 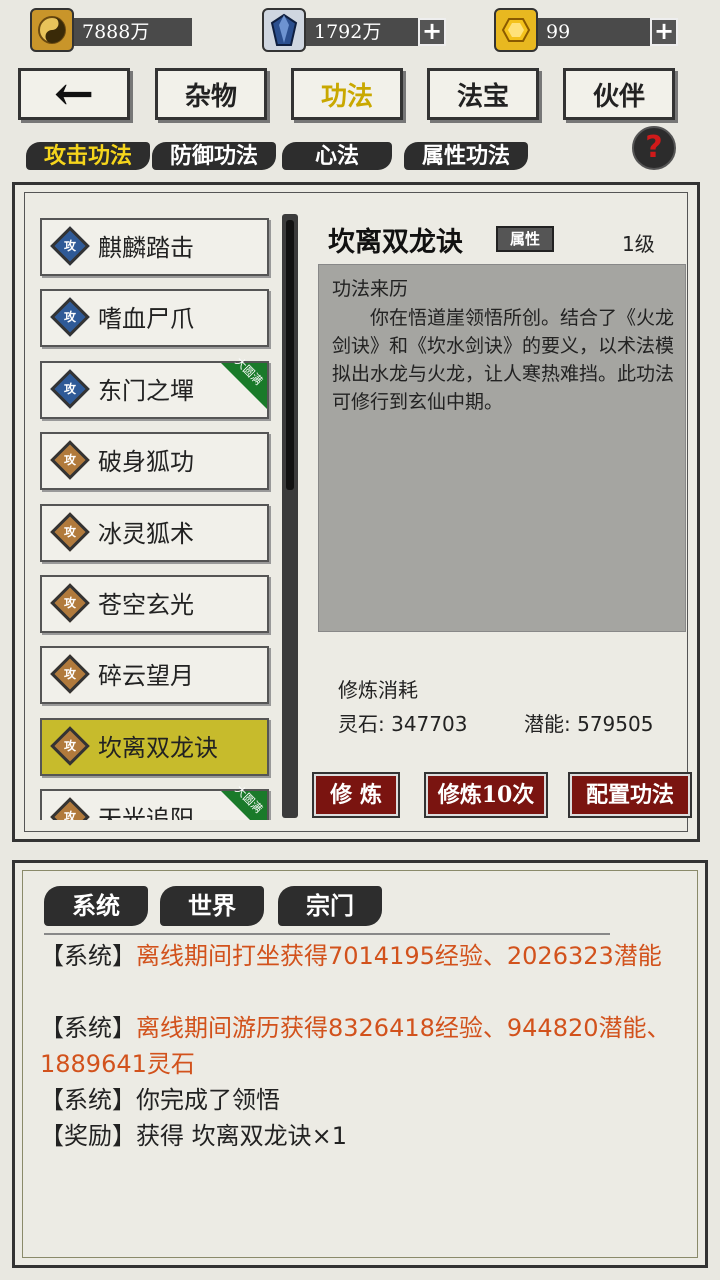 What do you see at coordinates (395, 242) in the screenshot?
I see `skill-title: 坎离双龙诀` at bounding box center [395, 242].